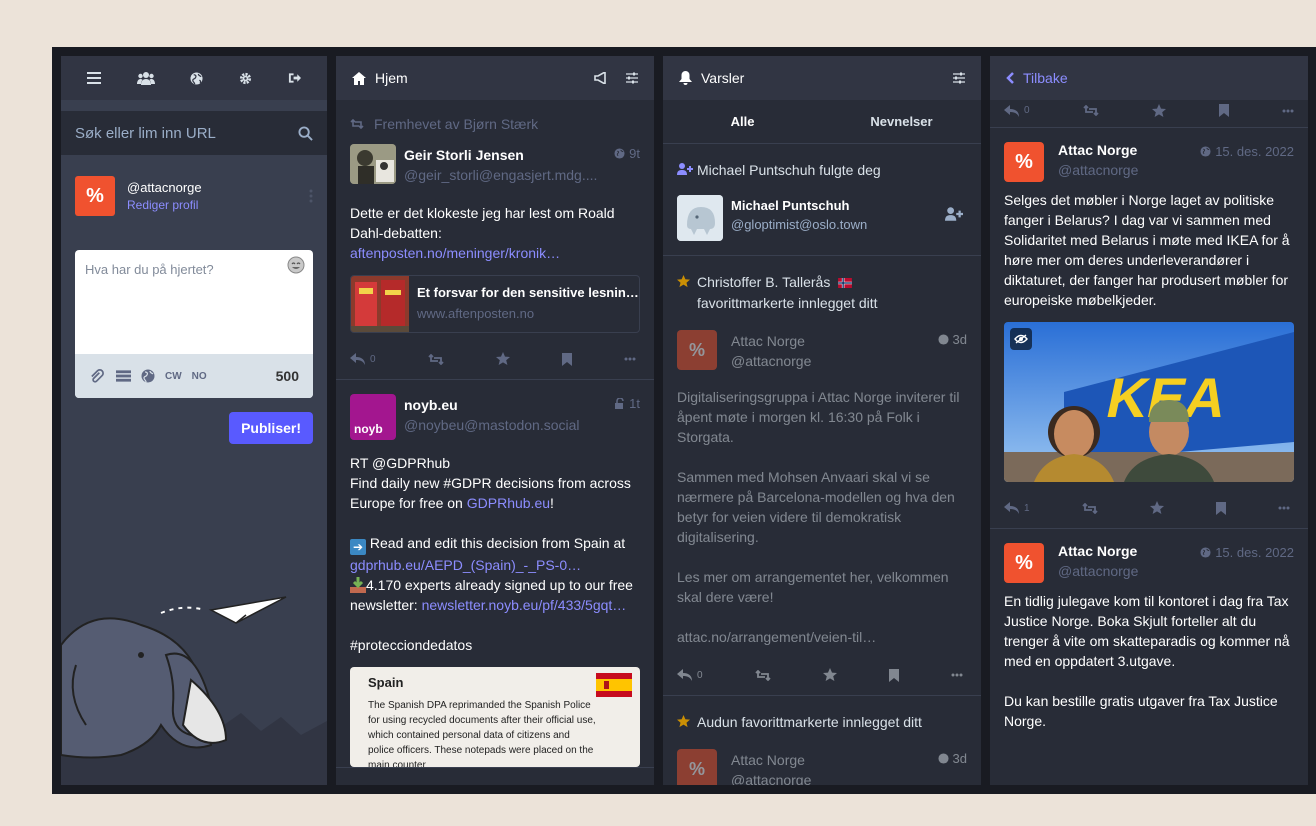 This screenshot has height=826, width=1316. Describe the element at coordinates (380, 304) in the screenshot. I see `card-thumbnail` at that location.